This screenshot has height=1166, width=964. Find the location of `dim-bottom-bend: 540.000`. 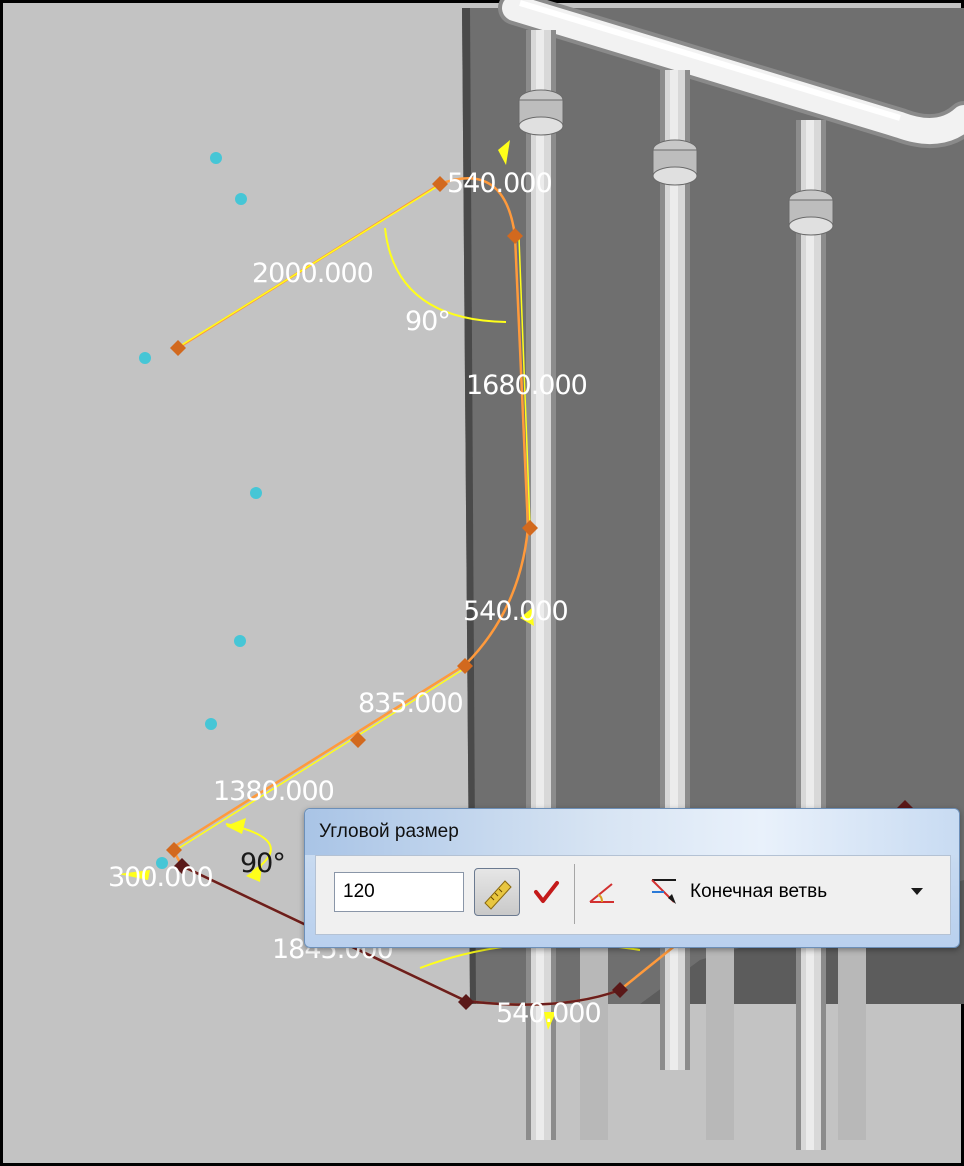

dim-bottom-bend: 540.000 is located at coordinates (549, 1013).